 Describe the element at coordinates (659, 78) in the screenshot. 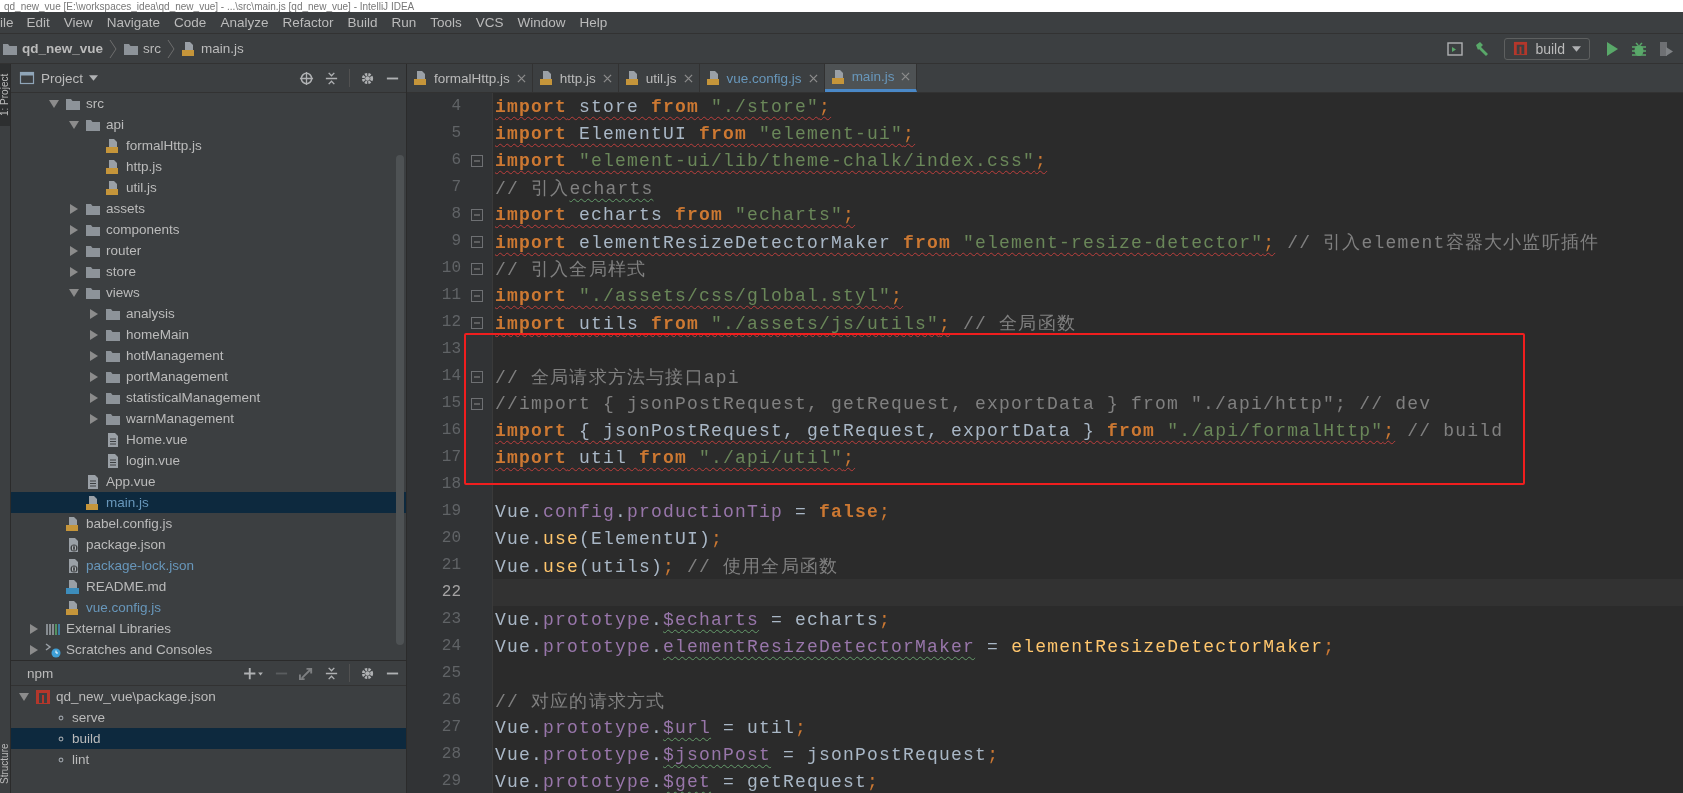

I see `editor-tab: util.js` at that location.